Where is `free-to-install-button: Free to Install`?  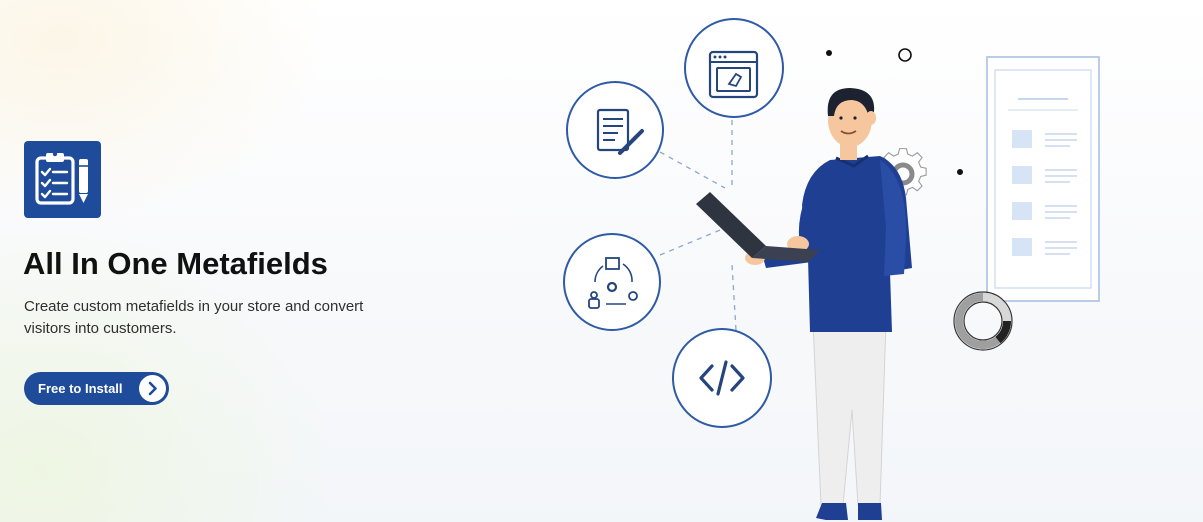 free-to-install-button: Free to Install is located at coordinates (96, 388).